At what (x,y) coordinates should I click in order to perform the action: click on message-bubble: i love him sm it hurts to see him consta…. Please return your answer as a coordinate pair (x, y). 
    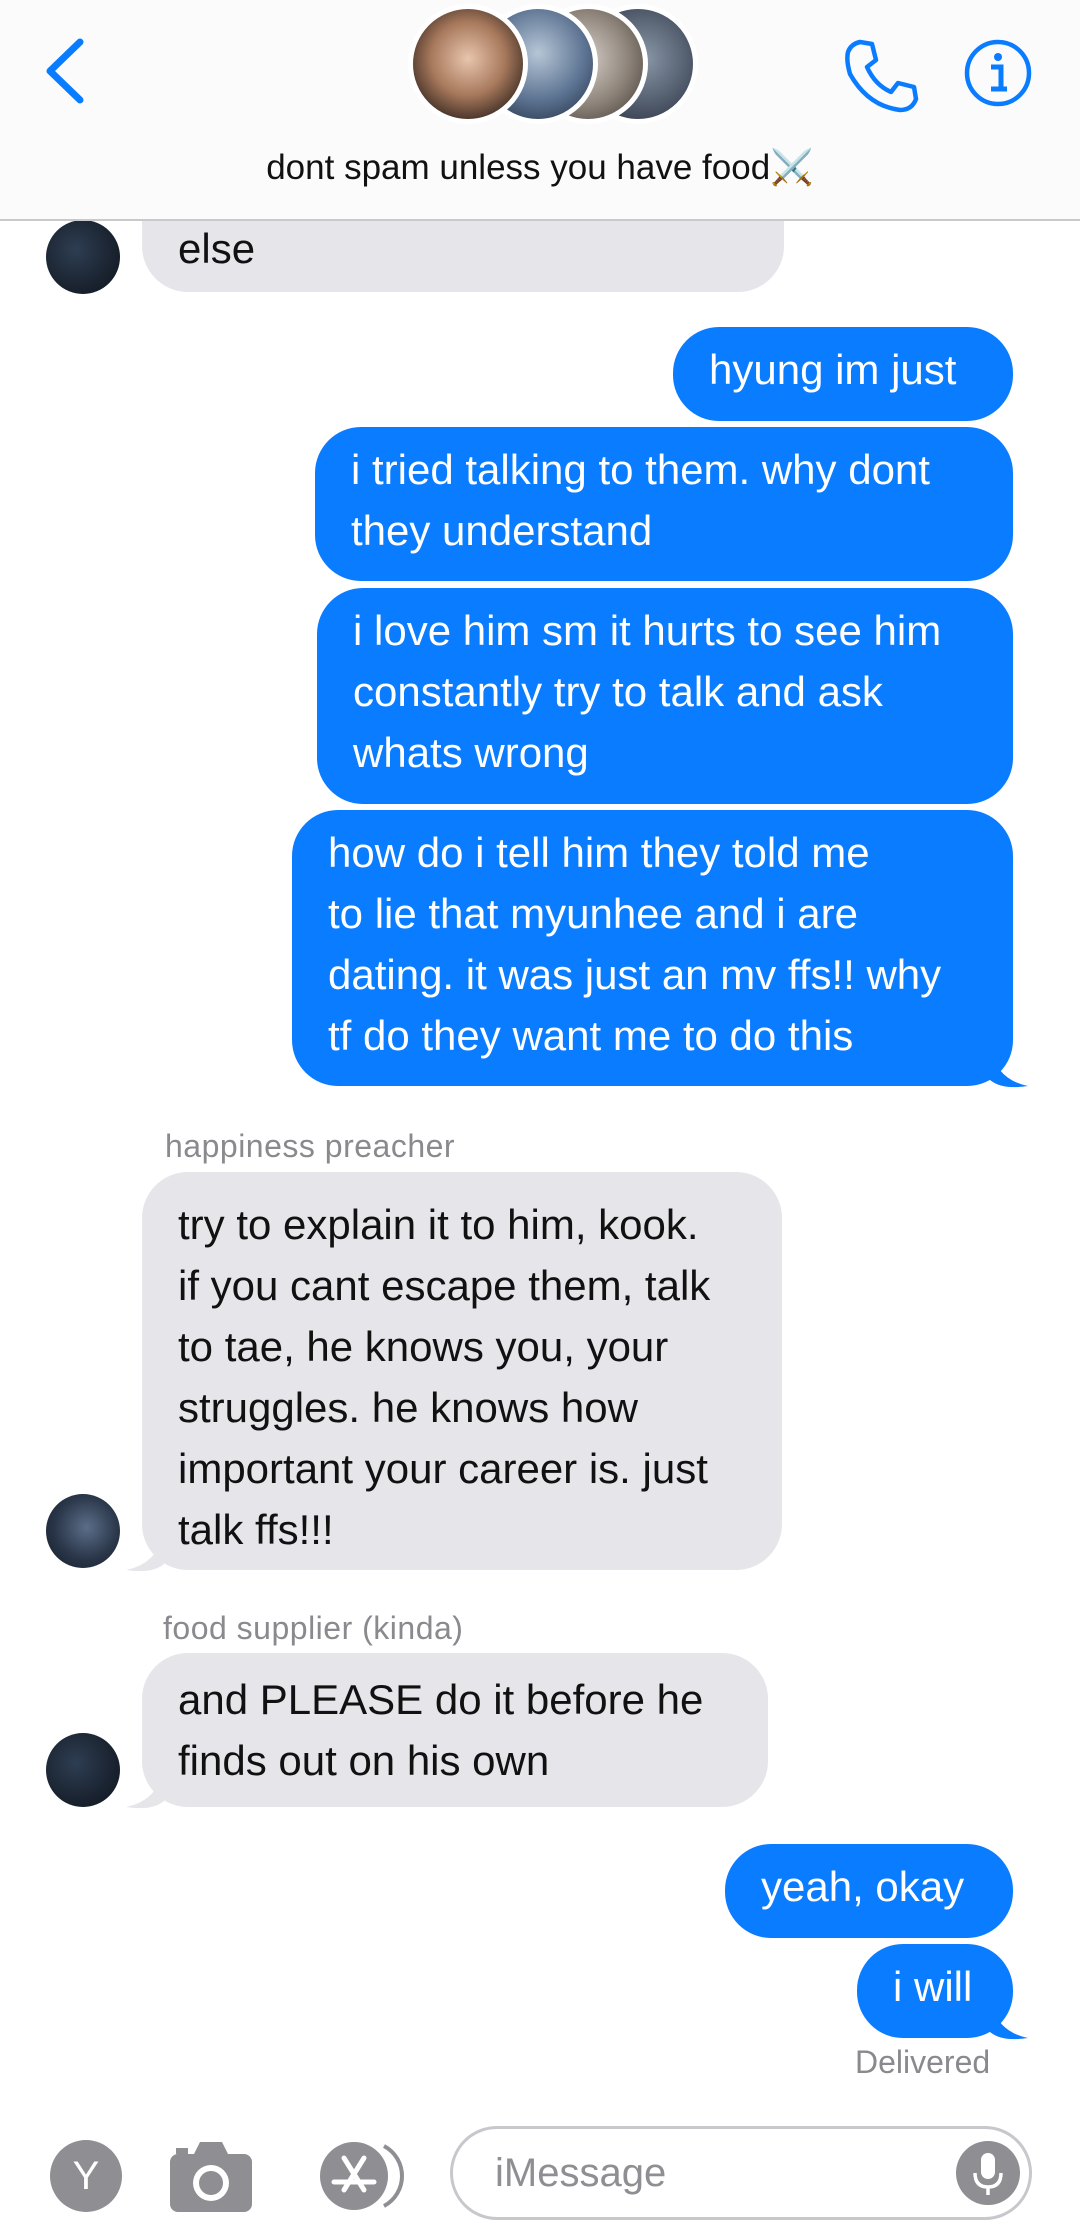
    Looking at the image, I should click on (665, 696).